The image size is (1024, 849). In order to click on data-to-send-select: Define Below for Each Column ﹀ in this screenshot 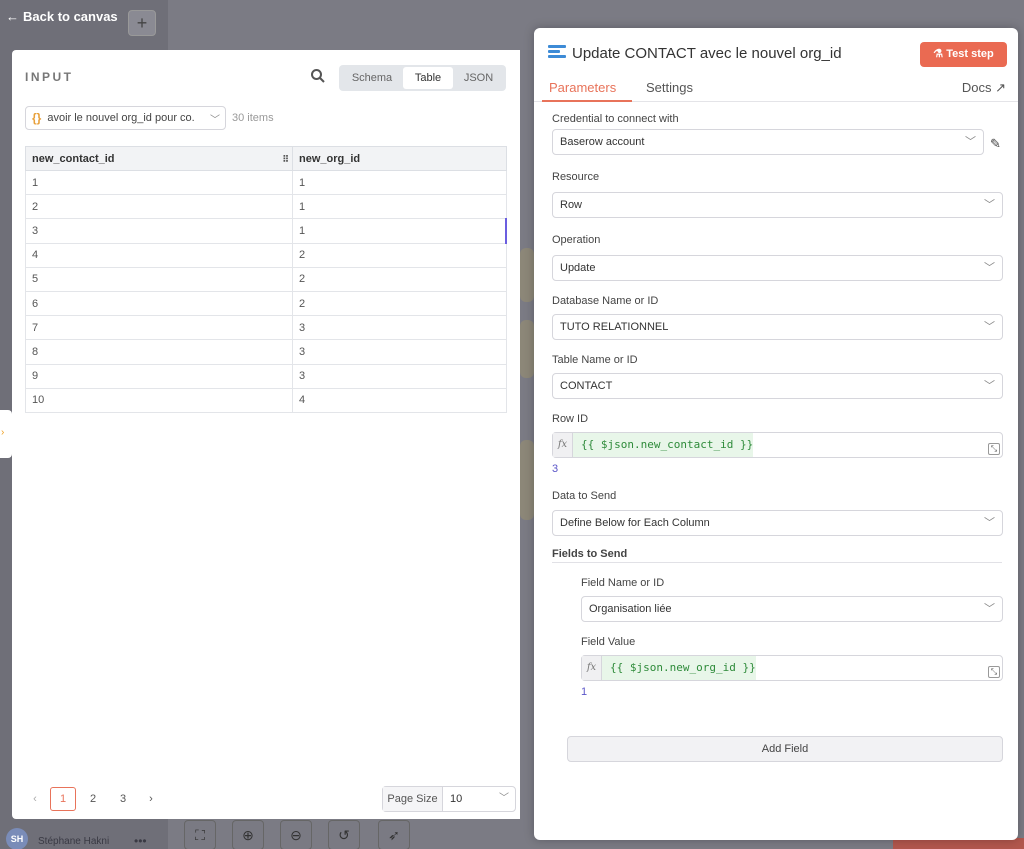, I will do `click(777, 523)`.